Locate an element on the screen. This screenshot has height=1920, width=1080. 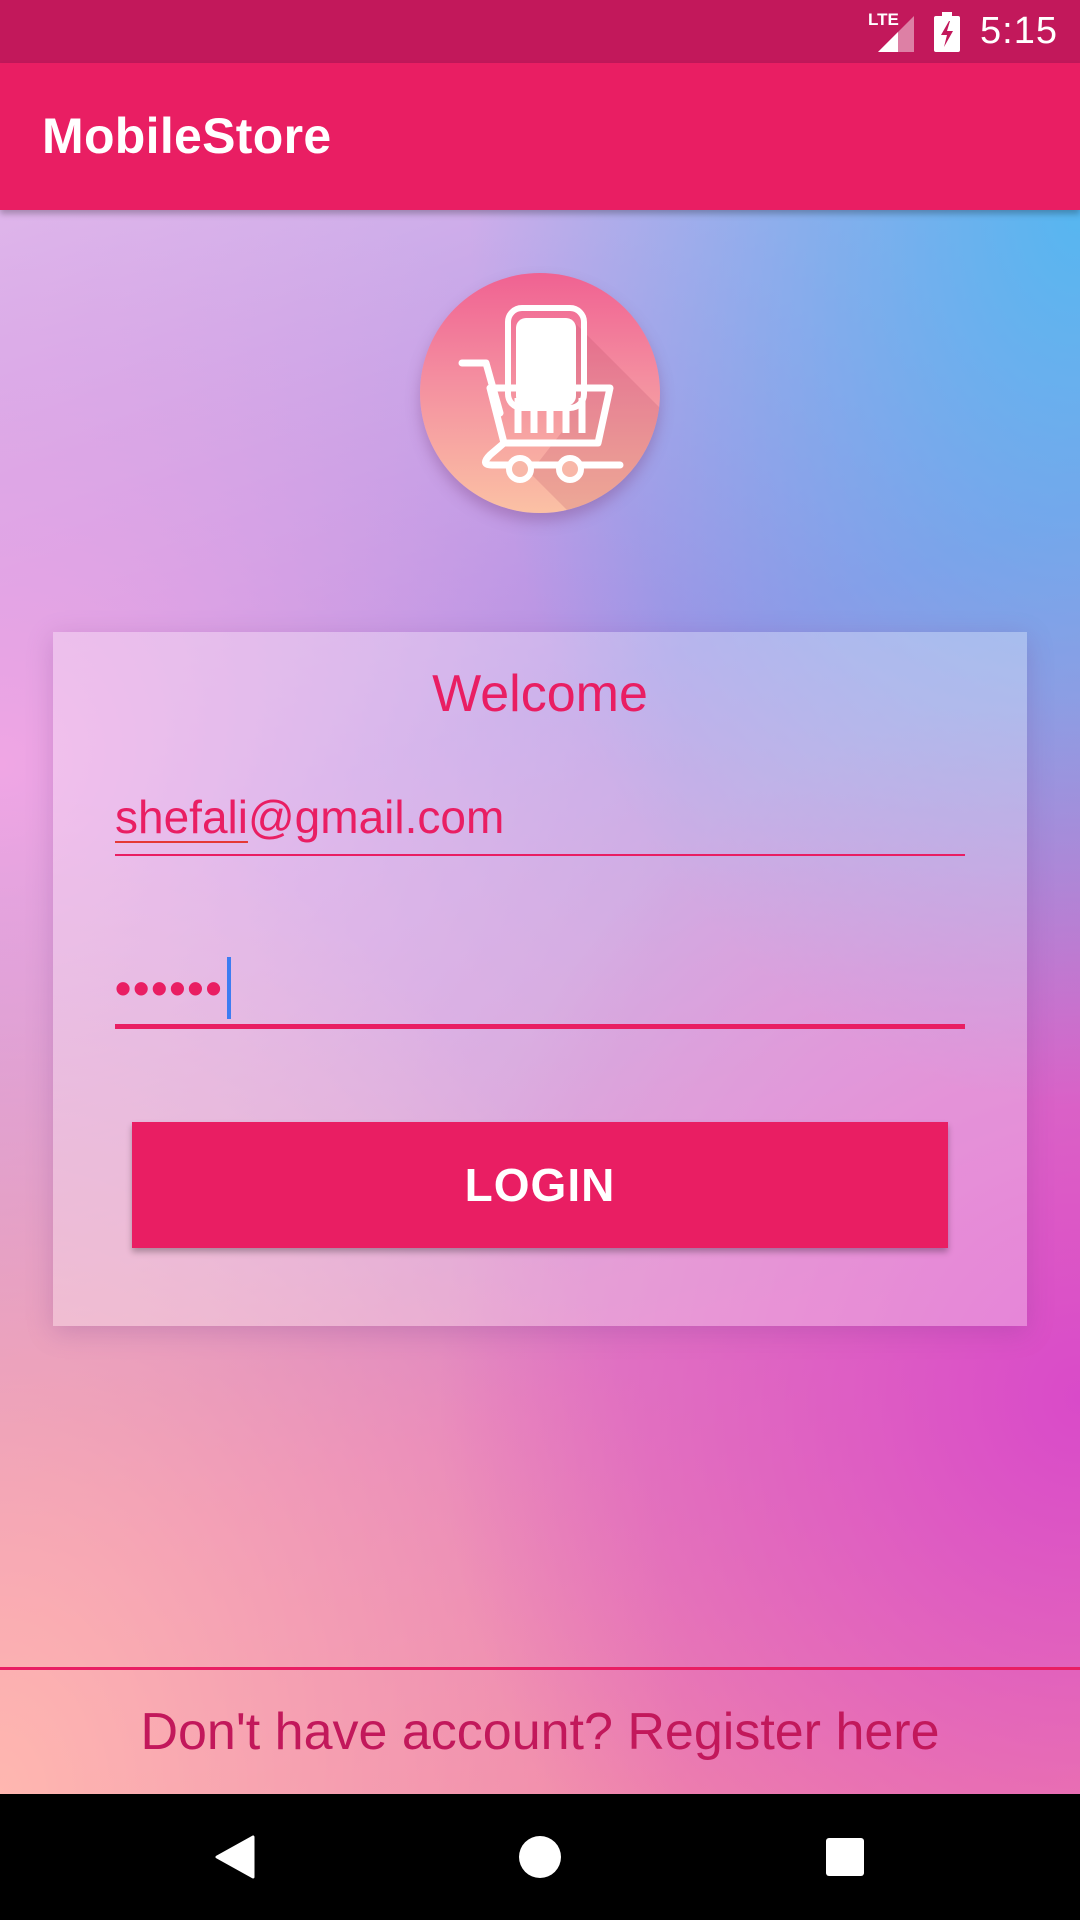
back-icon is located at coordinates (235, 1857).